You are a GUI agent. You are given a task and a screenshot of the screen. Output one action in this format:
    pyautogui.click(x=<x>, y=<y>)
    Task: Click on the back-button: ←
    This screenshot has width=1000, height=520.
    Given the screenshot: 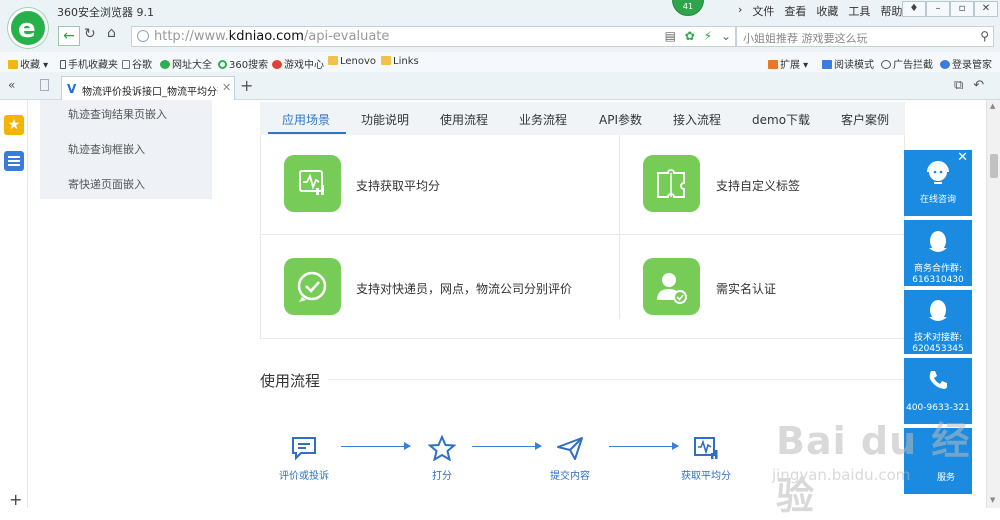 What is the action you would take?
    pyautogui.click(x=69, y=36)
    